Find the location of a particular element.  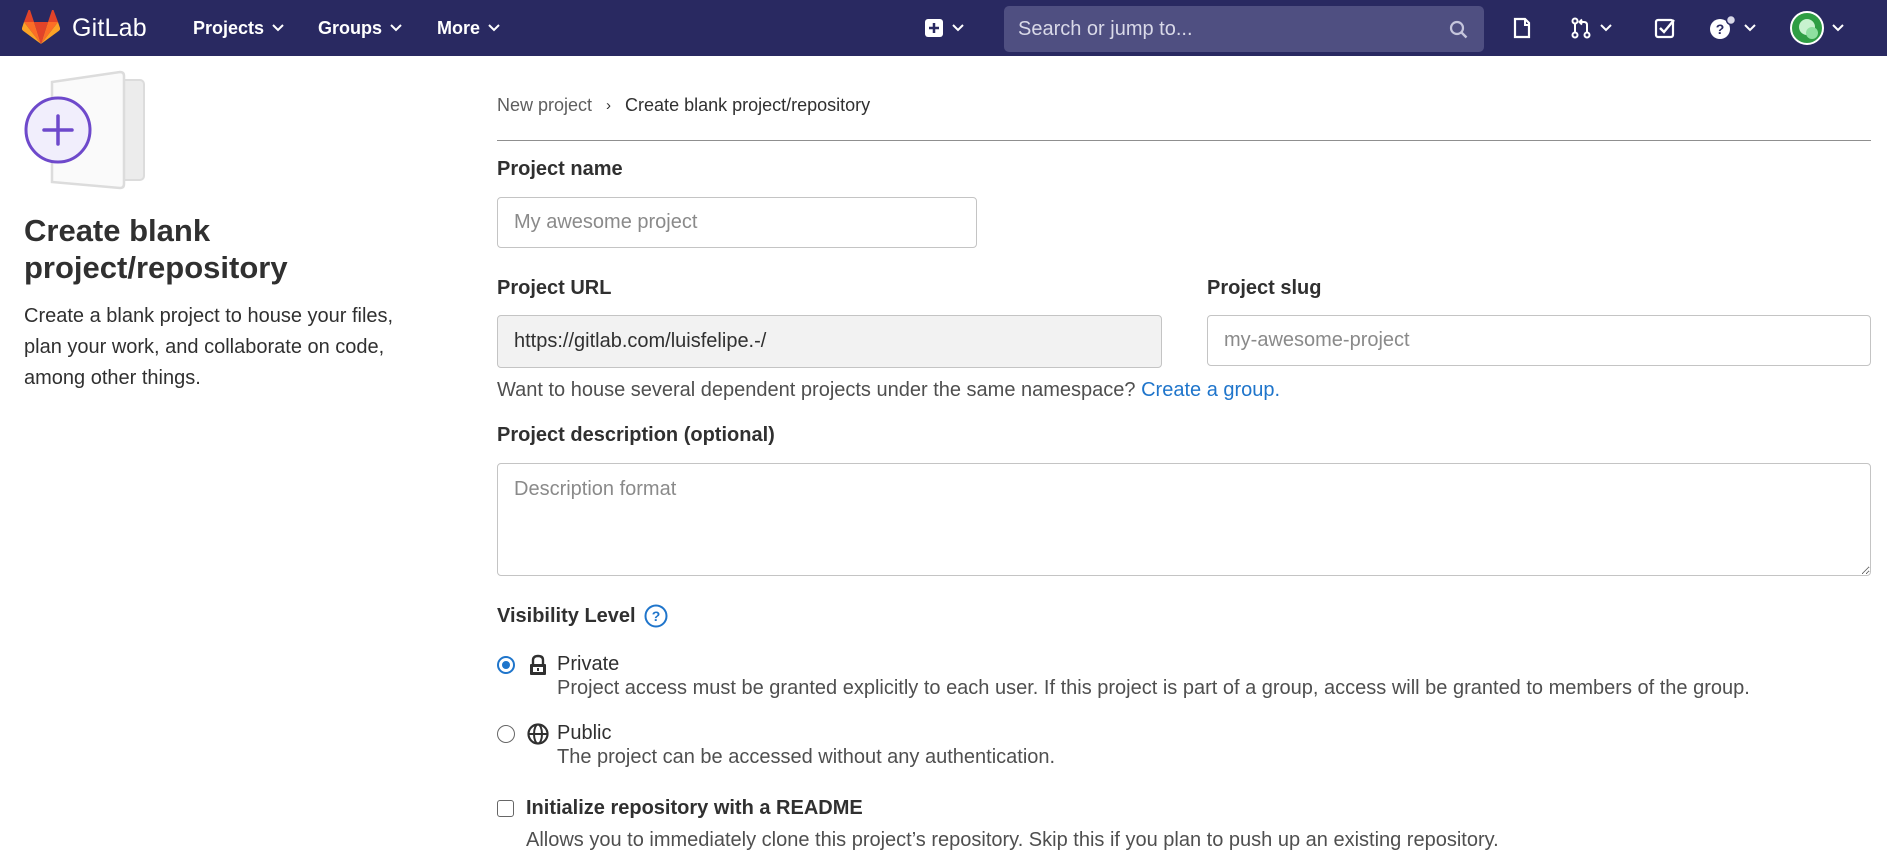

nav-more-label: More is located at coordinates (459, 27).